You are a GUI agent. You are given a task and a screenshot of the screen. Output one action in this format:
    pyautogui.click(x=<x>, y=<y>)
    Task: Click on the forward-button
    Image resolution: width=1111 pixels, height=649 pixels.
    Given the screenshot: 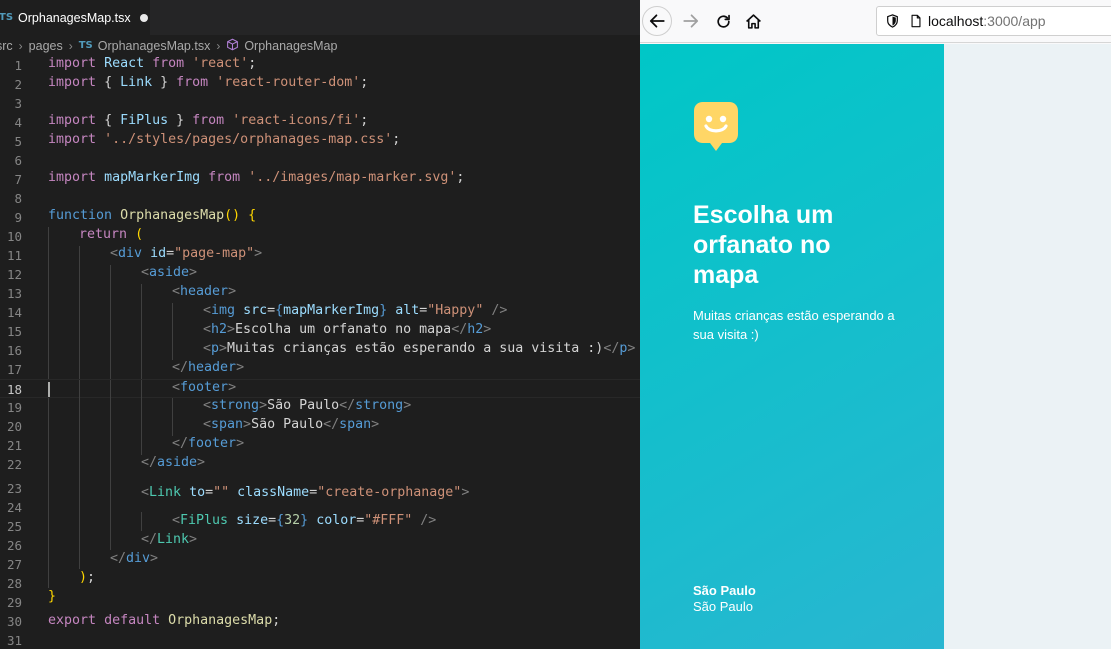 What is the action you would take?
    pyautogui.click(x=691, y=21)
    